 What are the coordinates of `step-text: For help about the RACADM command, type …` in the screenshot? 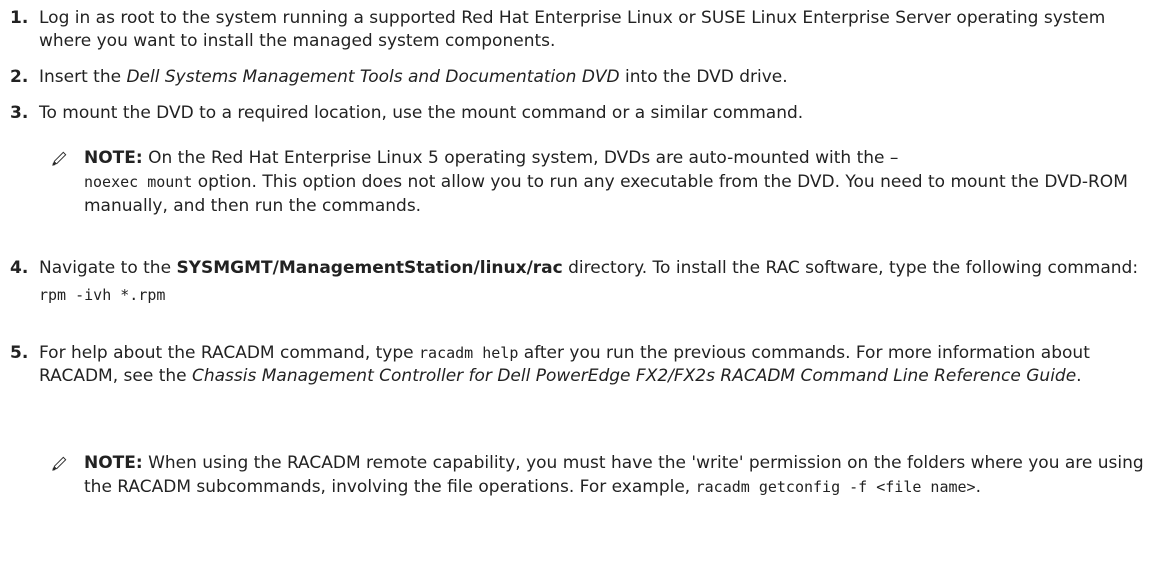 It's located at (564, 364).